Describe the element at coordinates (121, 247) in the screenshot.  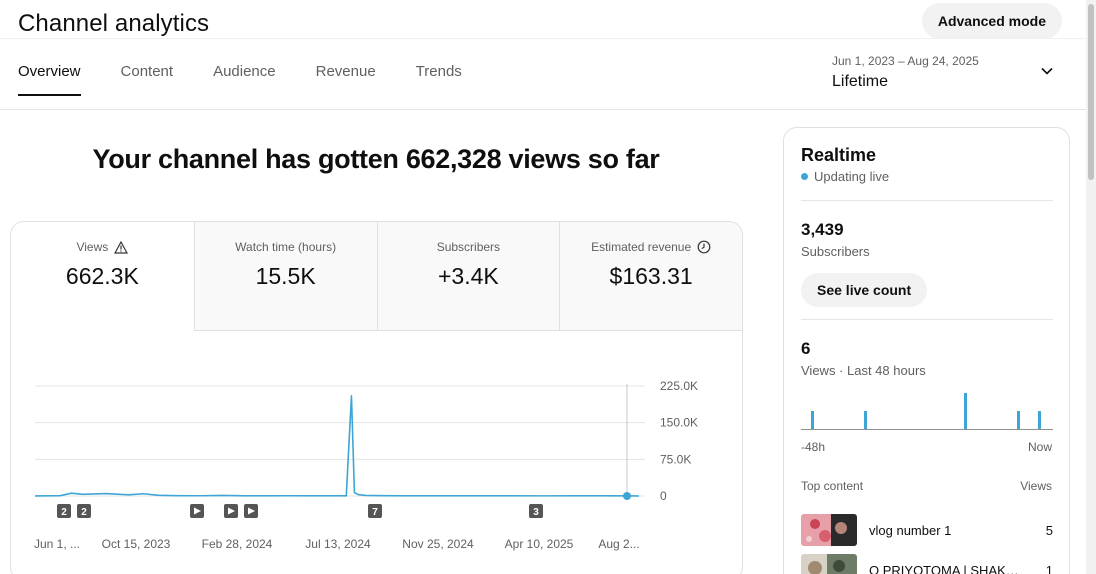
I see `warning-icon` at that location.